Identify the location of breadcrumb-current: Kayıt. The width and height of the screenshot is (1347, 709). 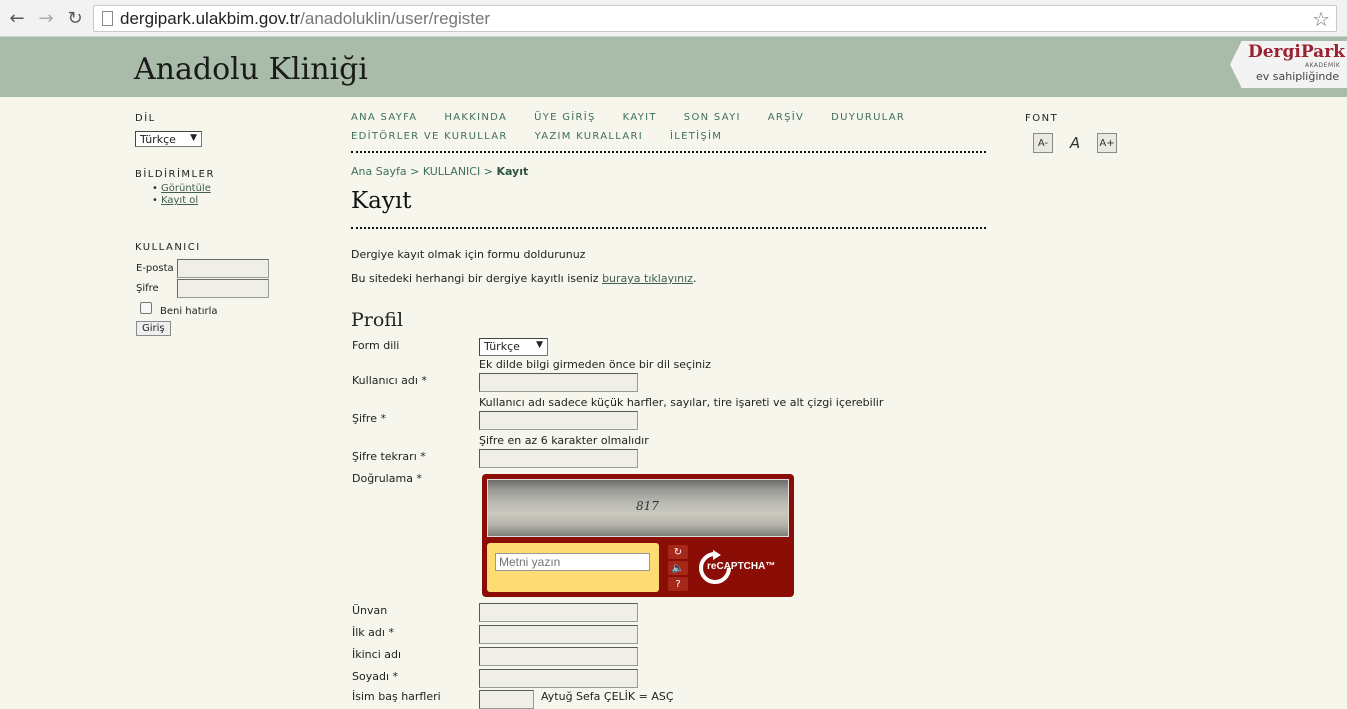
(512, 171).